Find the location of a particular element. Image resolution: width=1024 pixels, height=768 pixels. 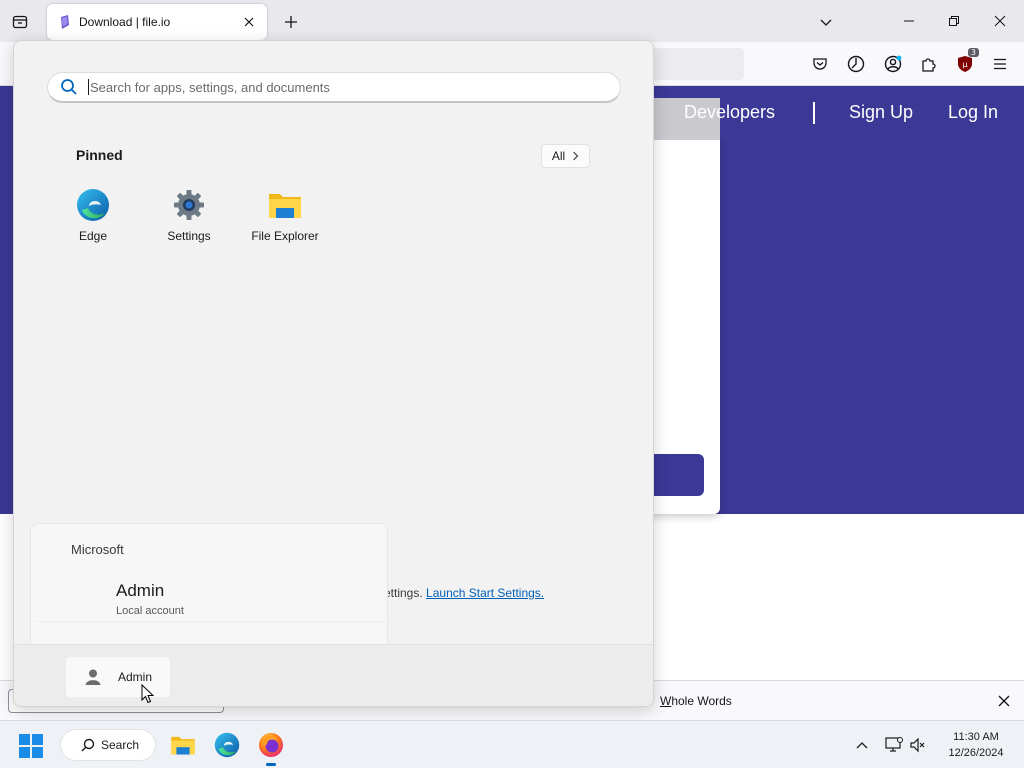

whole-words-checkbox-label: Whole Words is located at coordinates (696, 701).